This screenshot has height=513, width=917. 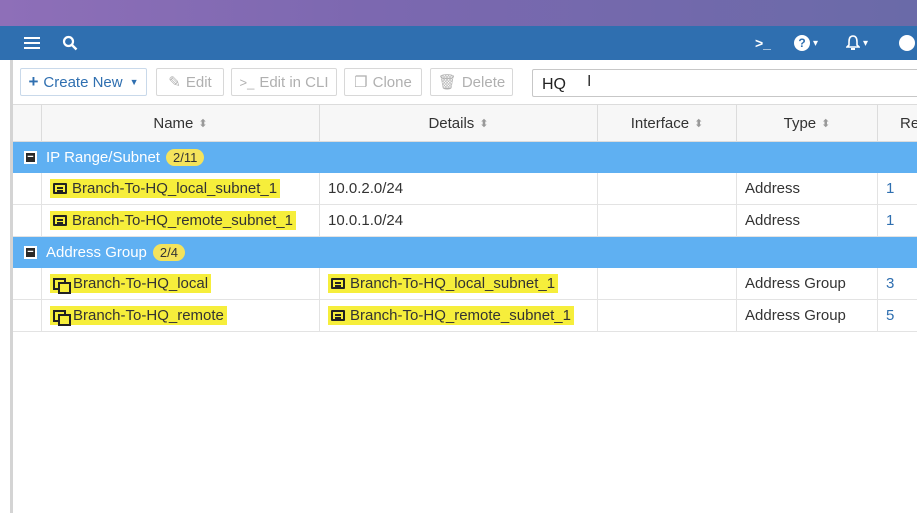 I want to click on top-navigation-bar: >_ ? ▾ ▾, so click(x=458, y=43).